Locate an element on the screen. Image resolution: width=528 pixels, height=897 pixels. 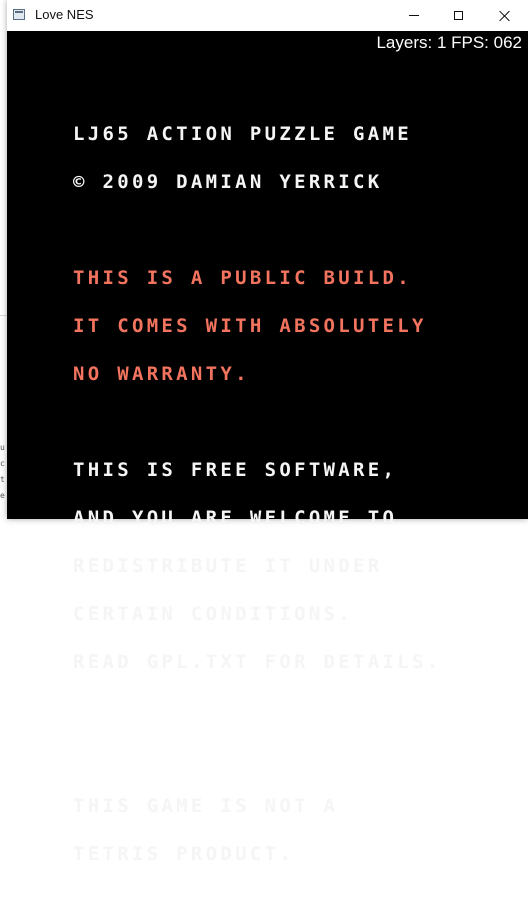
close-icon is located at coordinates (505, 16).